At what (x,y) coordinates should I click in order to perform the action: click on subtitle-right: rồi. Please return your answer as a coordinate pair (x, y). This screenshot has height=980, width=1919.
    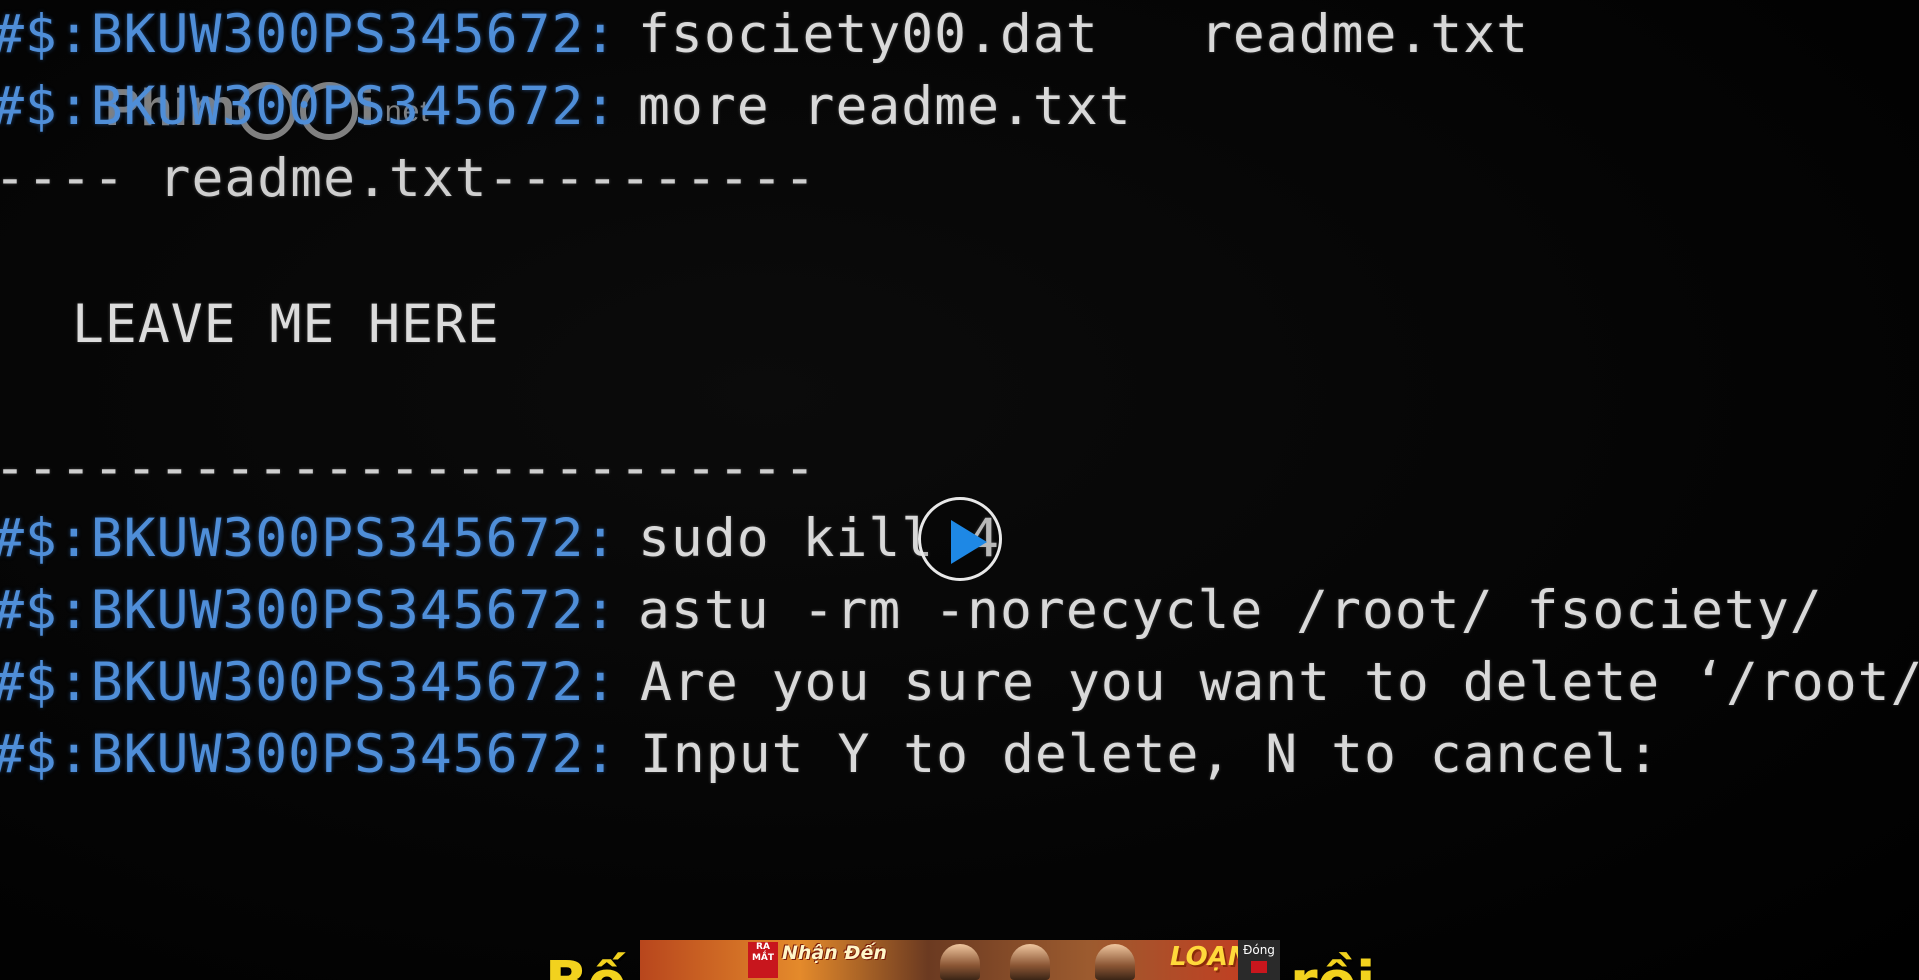
    Looking at the image, I should click on (1332, 965).